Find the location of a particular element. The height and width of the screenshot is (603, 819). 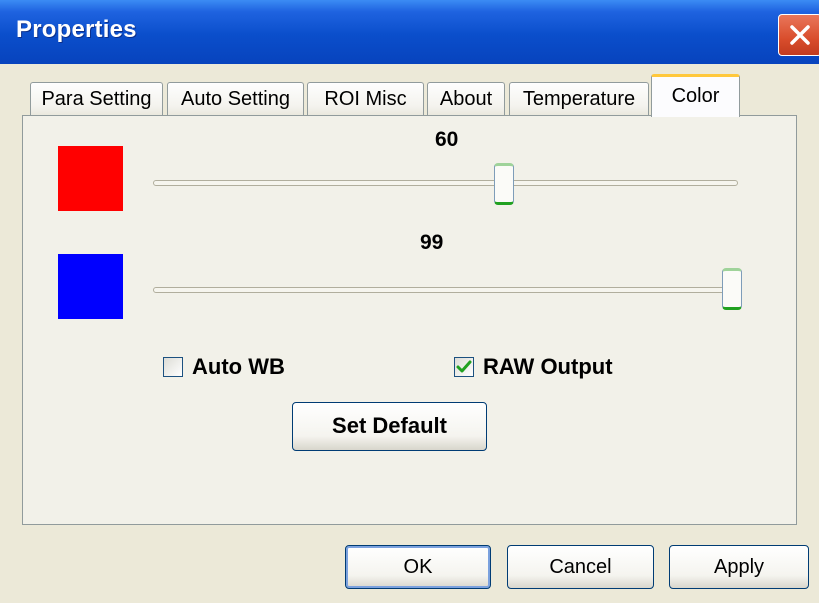

raw-output-label: RAW Output is located at coordinates (548, 367).